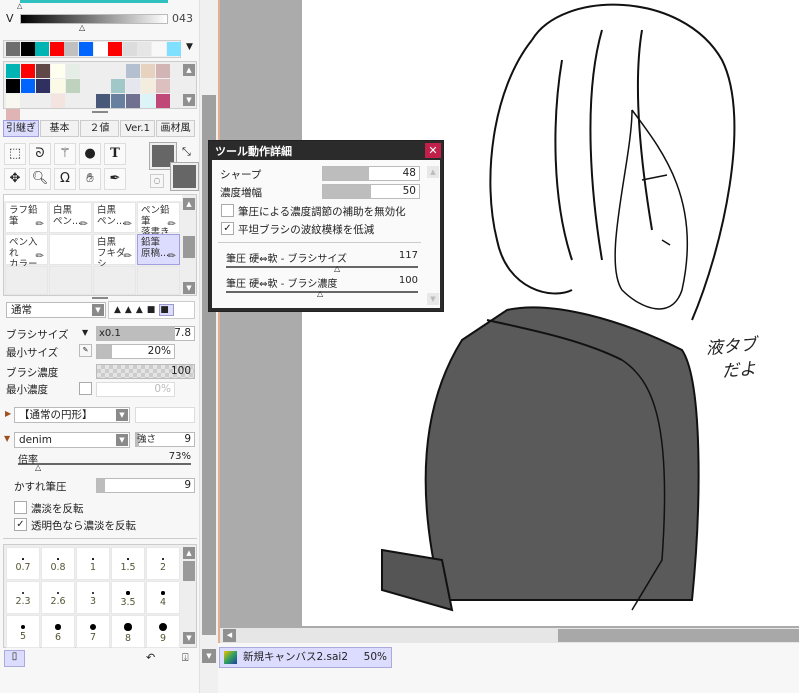 This screenshot has height=693, width=799. Describe the element at coordinates (135, 351) in the screenshot. I see `min-size-slider: 20%` at that location.